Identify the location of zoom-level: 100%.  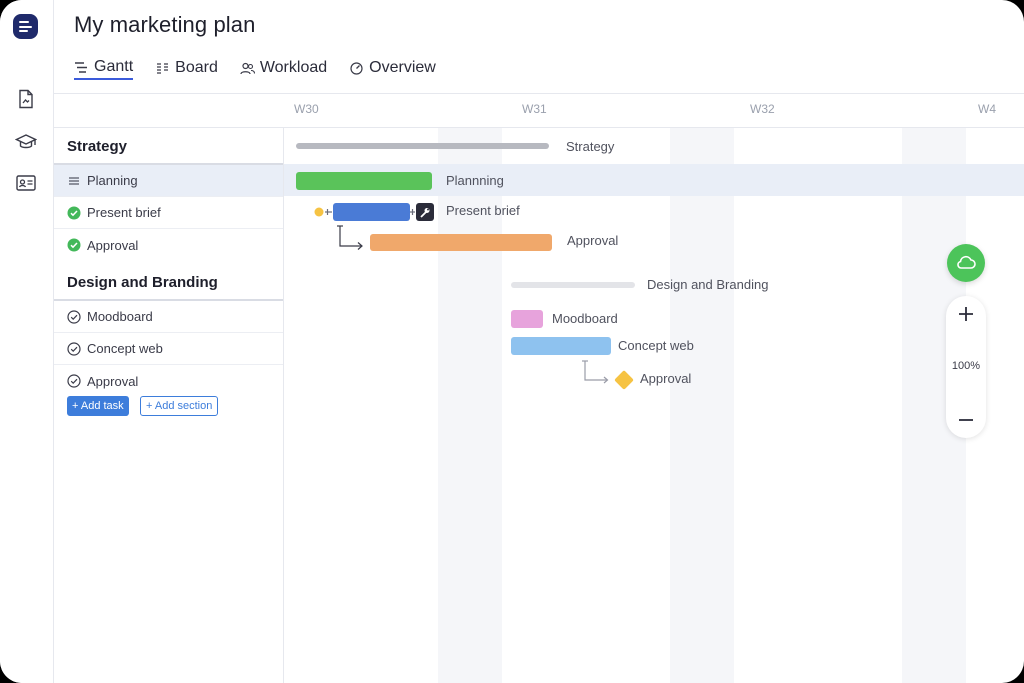
(966, 366).